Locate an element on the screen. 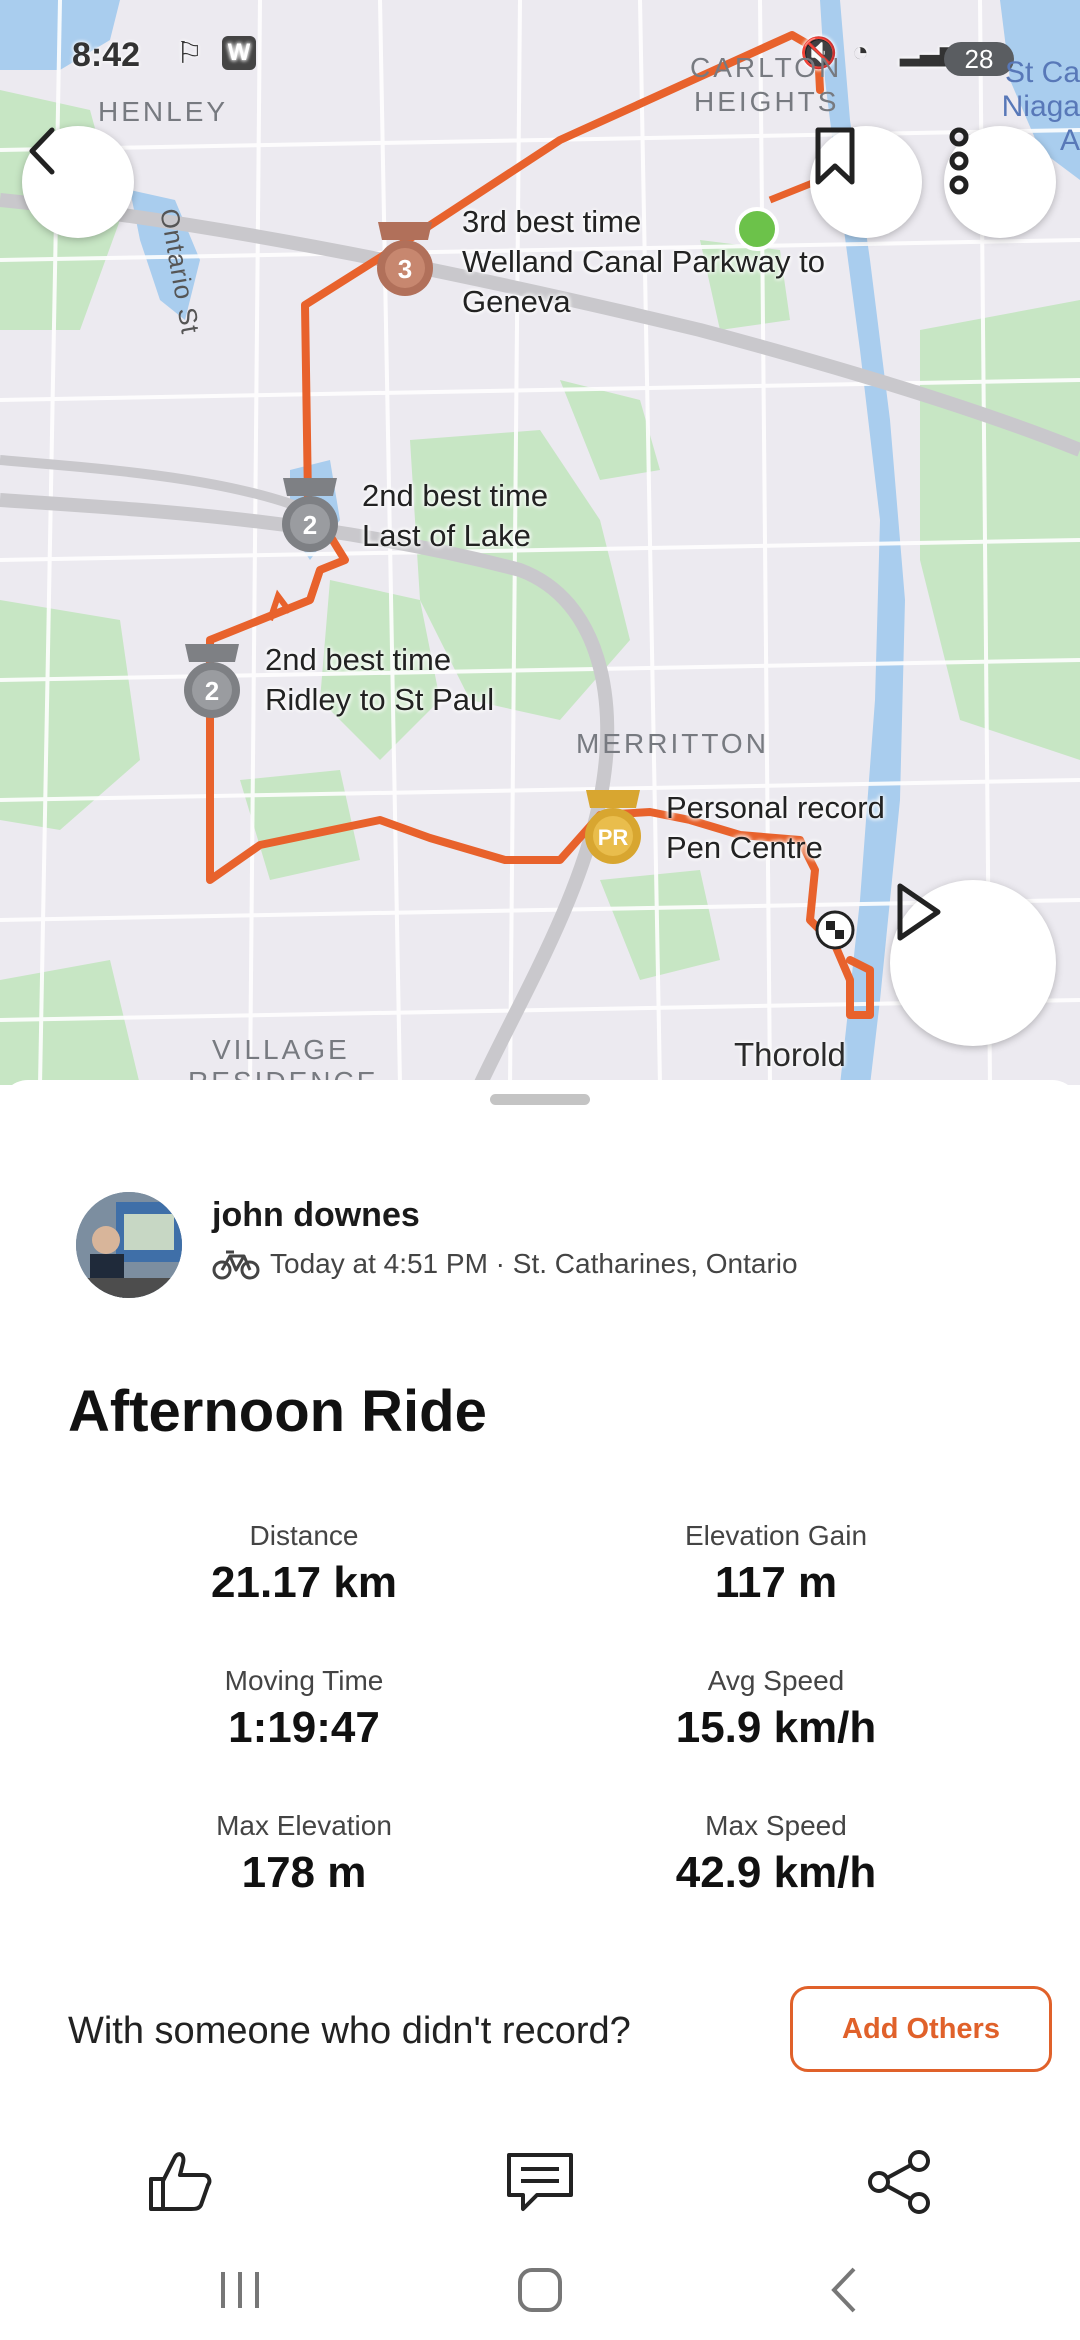  comment-button is located at coordinates (540, 2182).